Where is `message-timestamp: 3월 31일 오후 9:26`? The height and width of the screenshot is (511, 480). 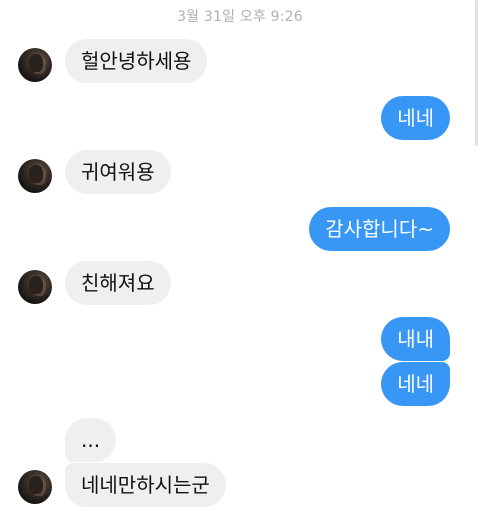 message-timestamp: 3월 31일 오후 9:26 is located at coordinates (240, 17).